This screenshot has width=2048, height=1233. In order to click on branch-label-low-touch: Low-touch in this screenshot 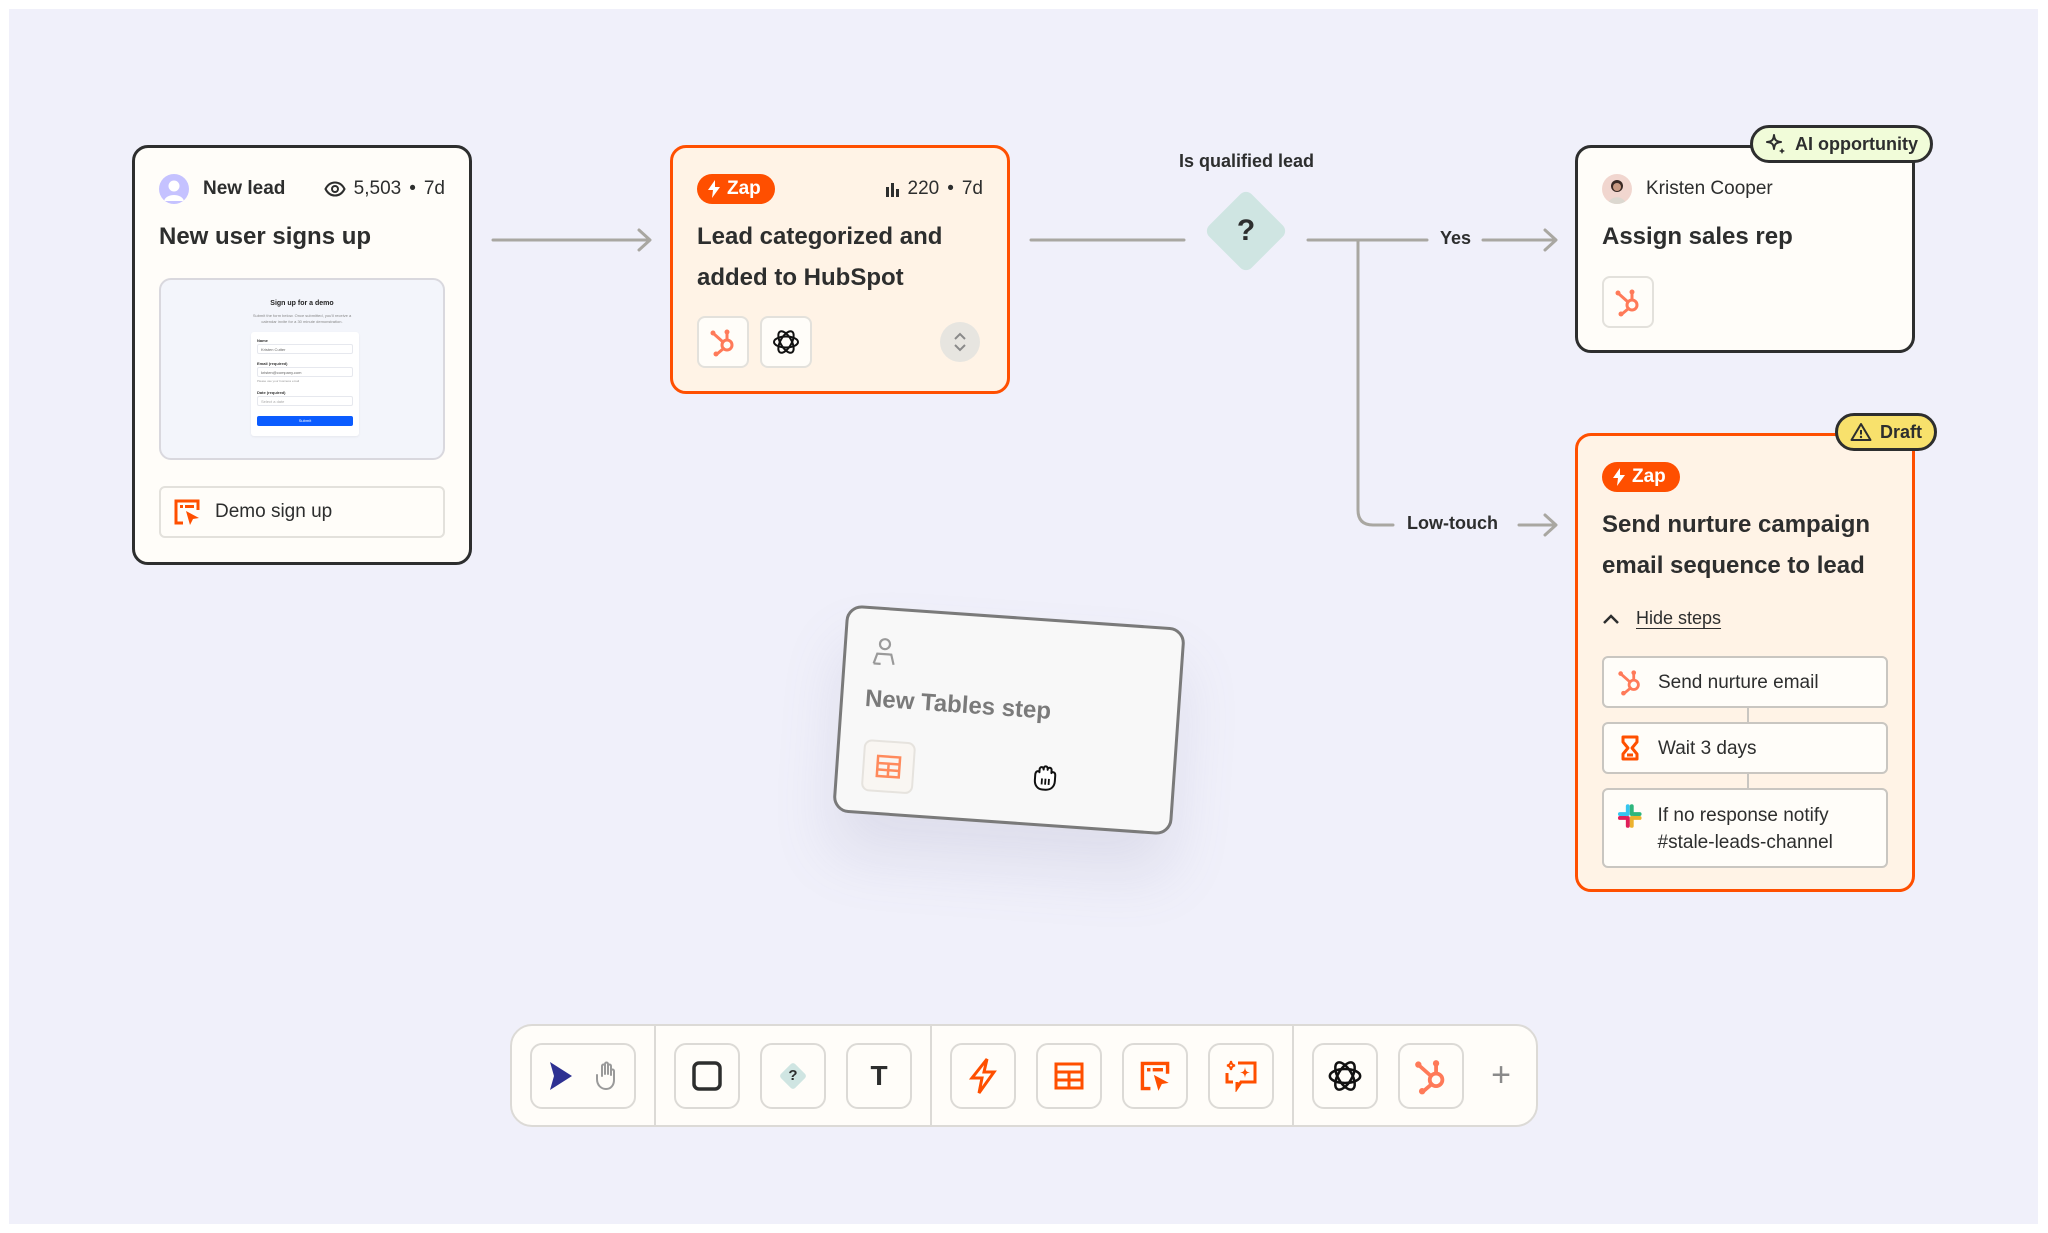, I will do `click(1452, 523)`.